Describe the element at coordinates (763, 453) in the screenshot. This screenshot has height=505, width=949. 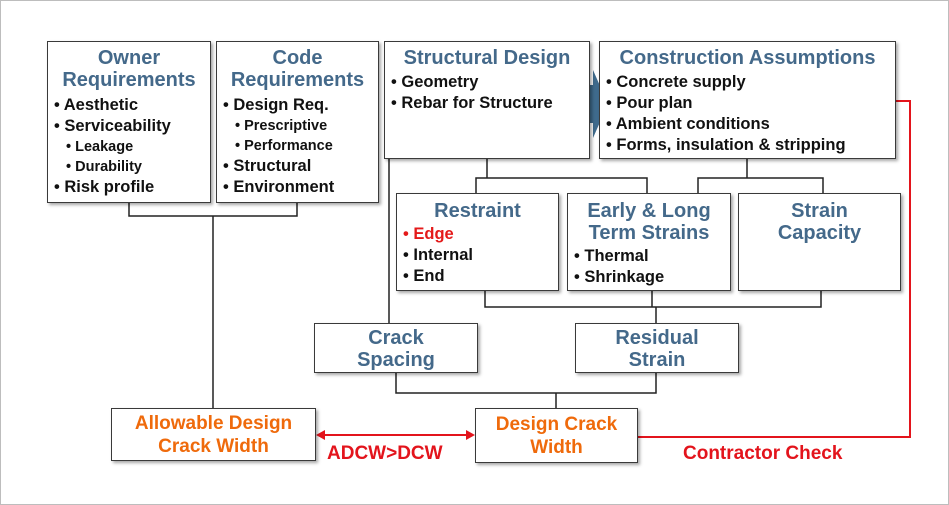
I see `contractor-check-label: Contractor Check` at that location.